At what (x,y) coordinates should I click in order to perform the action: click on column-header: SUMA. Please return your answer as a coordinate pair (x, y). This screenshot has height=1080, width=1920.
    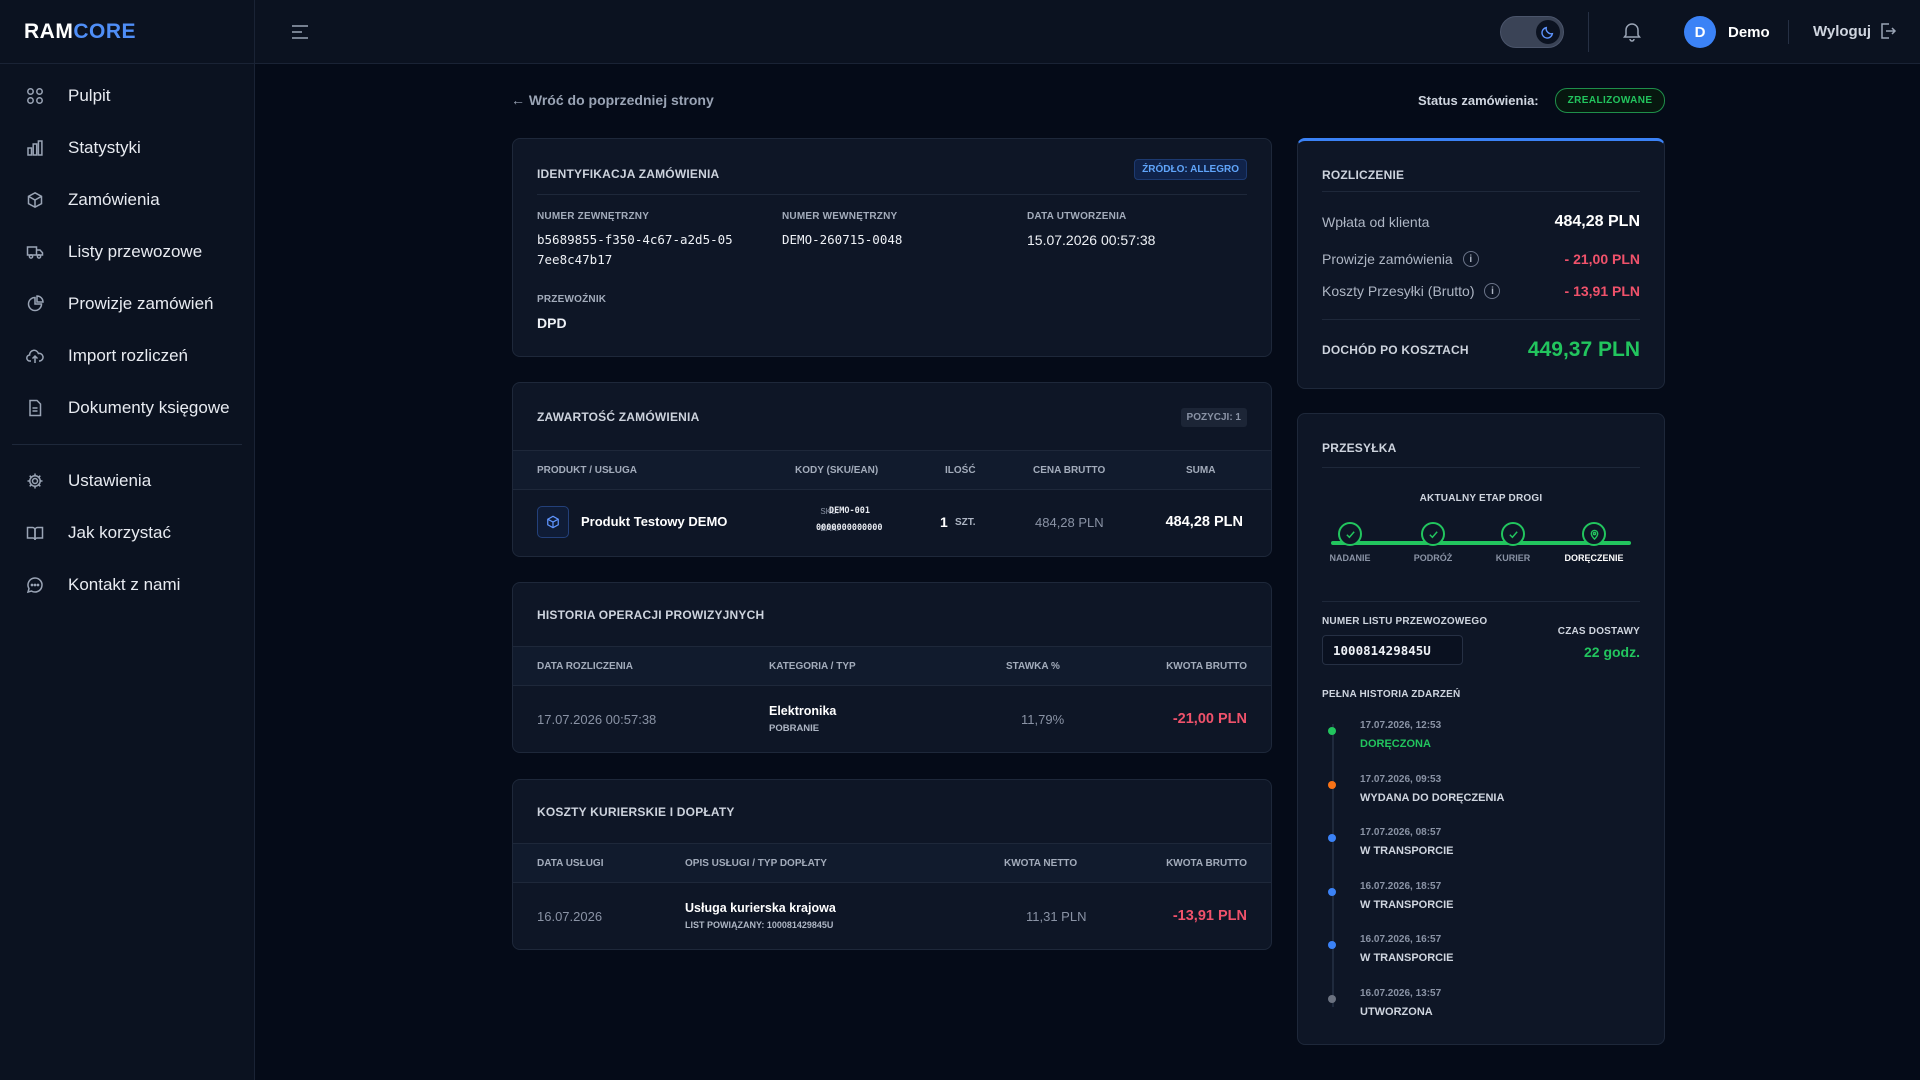
    Looking at the image, I should click on (1201, 470).